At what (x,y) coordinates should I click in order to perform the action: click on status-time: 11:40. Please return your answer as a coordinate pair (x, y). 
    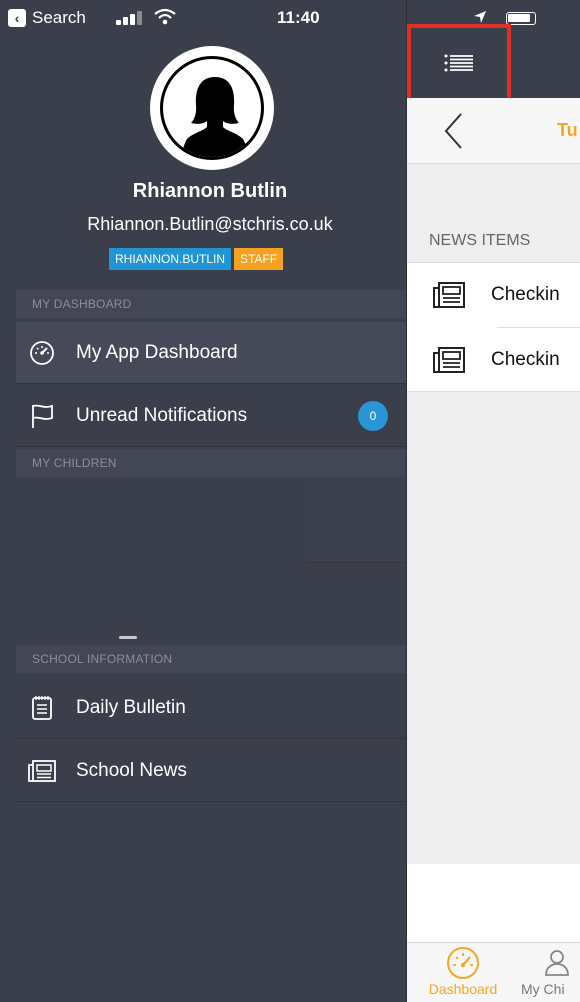
    Looking at the image, I should click on (298, 17).